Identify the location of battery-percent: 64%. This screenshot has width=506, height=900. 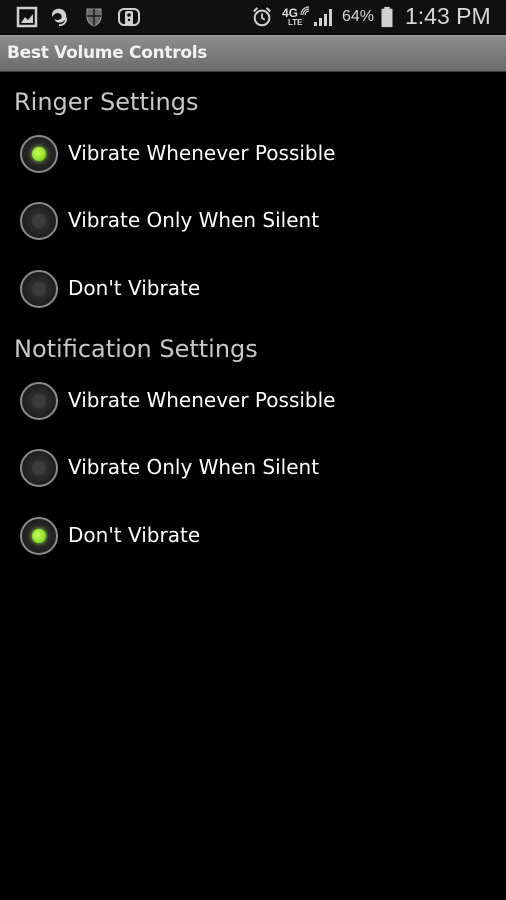
(358, 16).